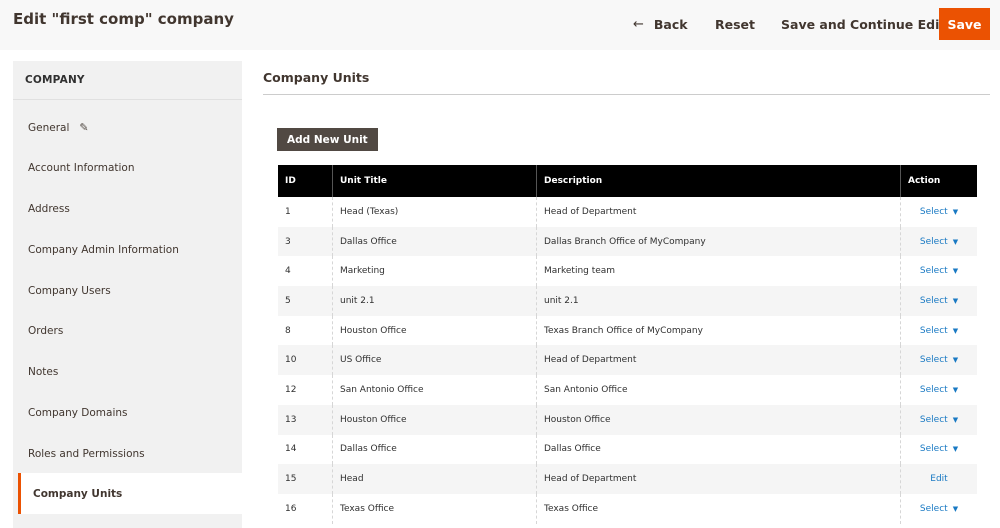  I want to click on table-row: 10 US Office Head of Department Select ▼, so click(627, 360).